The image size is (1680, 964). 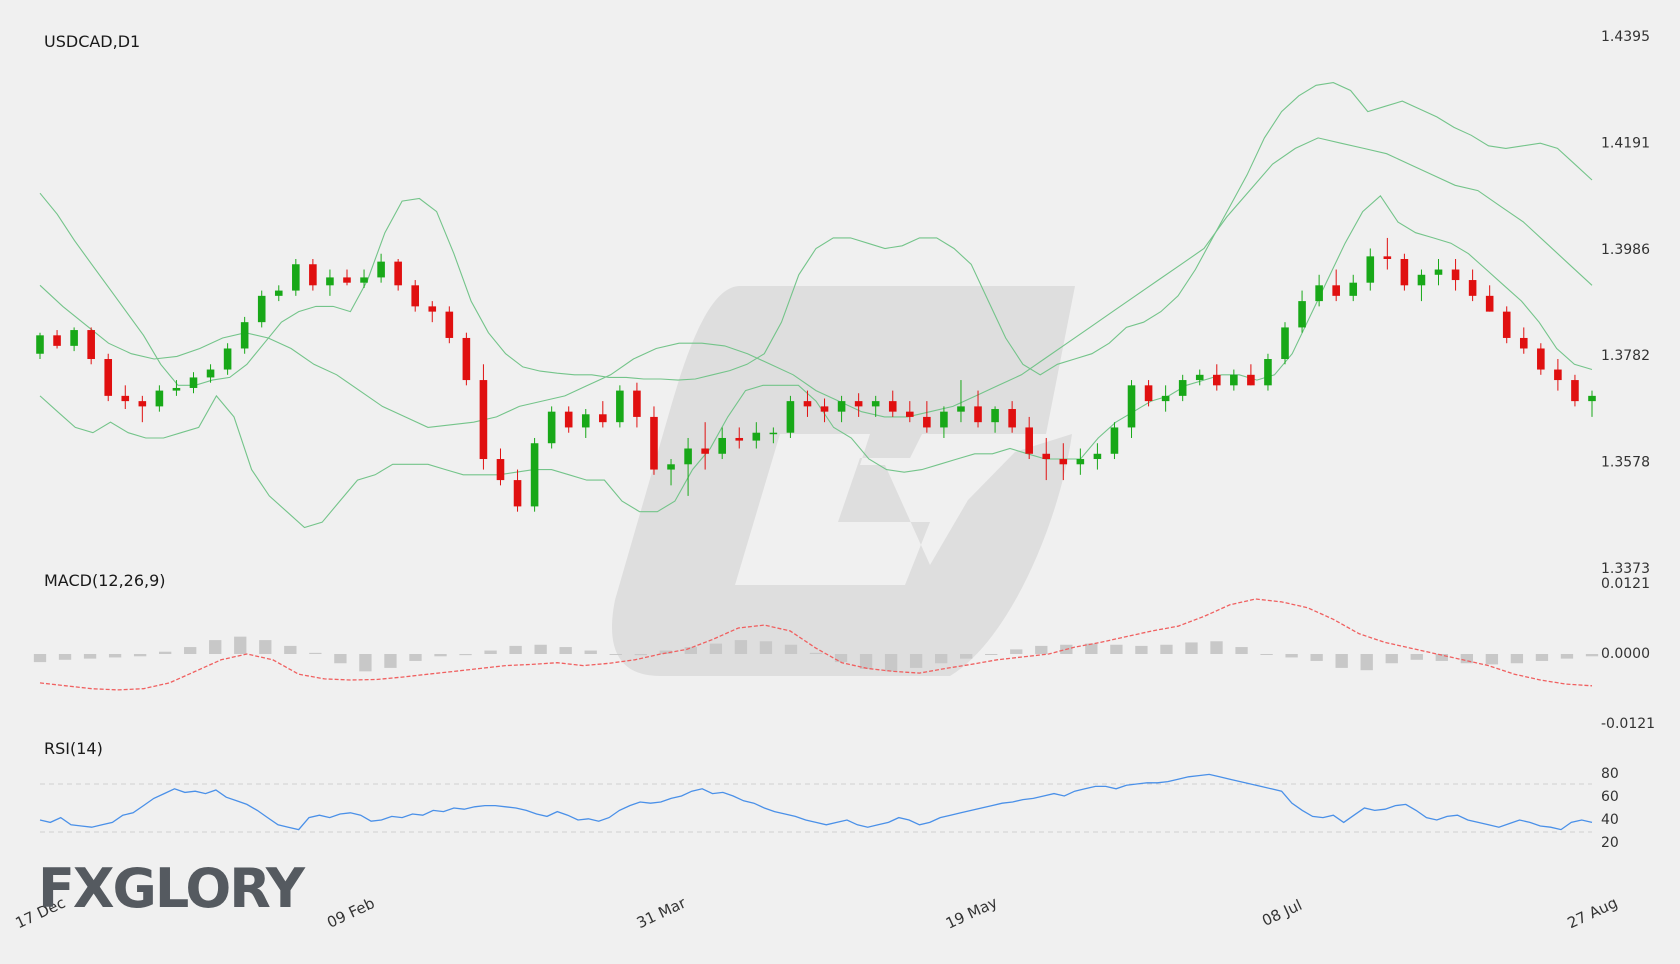 What do you see at coordinates (105, 580) in the screenshot?
I see `macd-panel-title: MACD(12,26,9)` at bounding box center [105, 580].